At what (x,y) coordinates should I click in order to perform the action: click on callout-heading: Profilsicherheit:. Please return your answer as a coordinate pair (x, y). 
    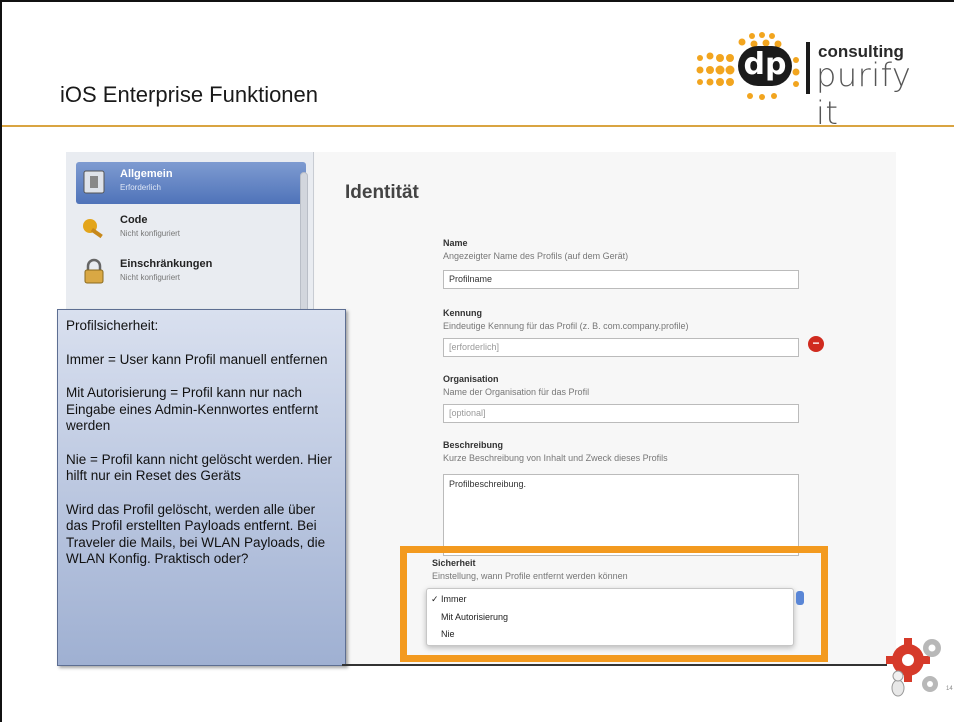
    Looking at the image, I should click on (112, 325).